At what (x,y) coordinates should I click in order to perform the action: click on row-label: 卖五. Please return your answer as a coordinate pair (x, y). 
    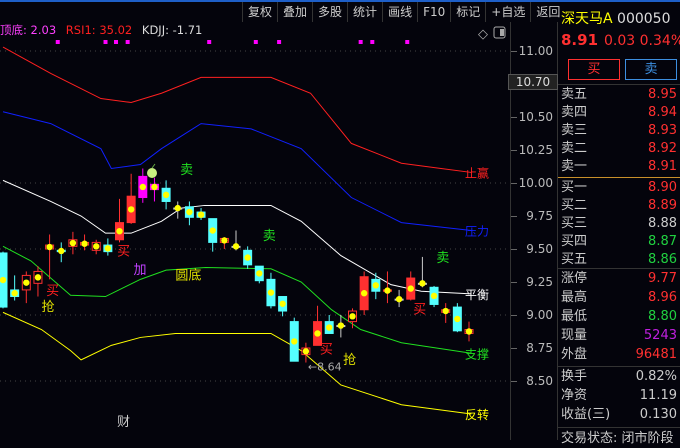
    Looking at the image, I should click on (574, 94).